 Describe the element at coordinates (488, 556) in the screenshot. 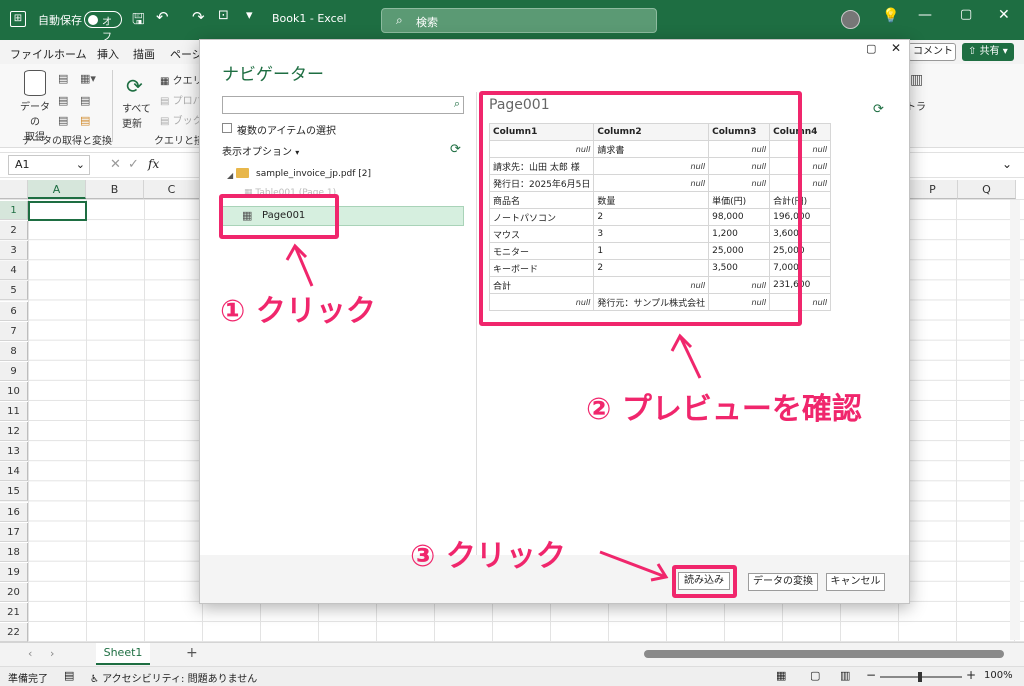

I see `annotation-step3: ③ クリック` at that location.